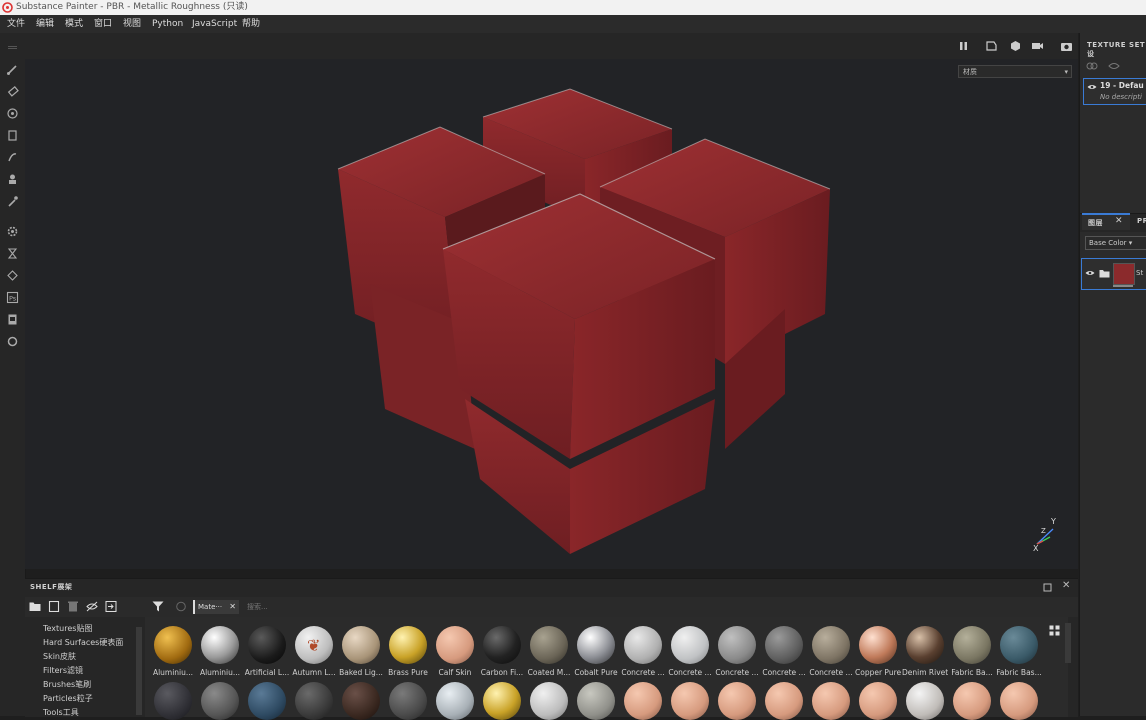 The height and width of the screenshot is (720, 1146). What do you see at coordinates (68, 698) in the screenshot?
I see `category-particles: Particles粒子` at bounding box center [68, 698].